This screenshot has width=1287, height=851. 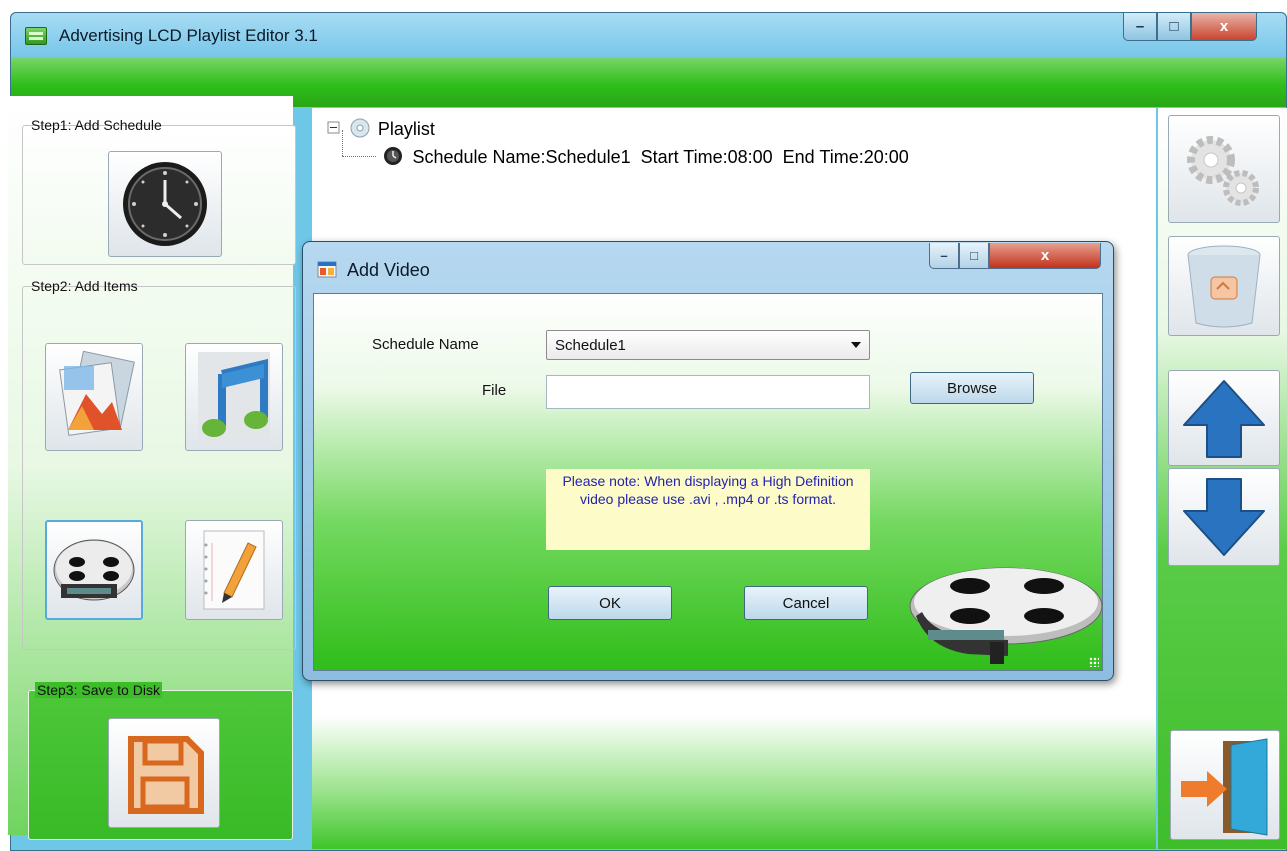 What do you see at coordinates (610, 603) in the screenshot?
I see `ok-button: OK` at bounding box center [610, 603].